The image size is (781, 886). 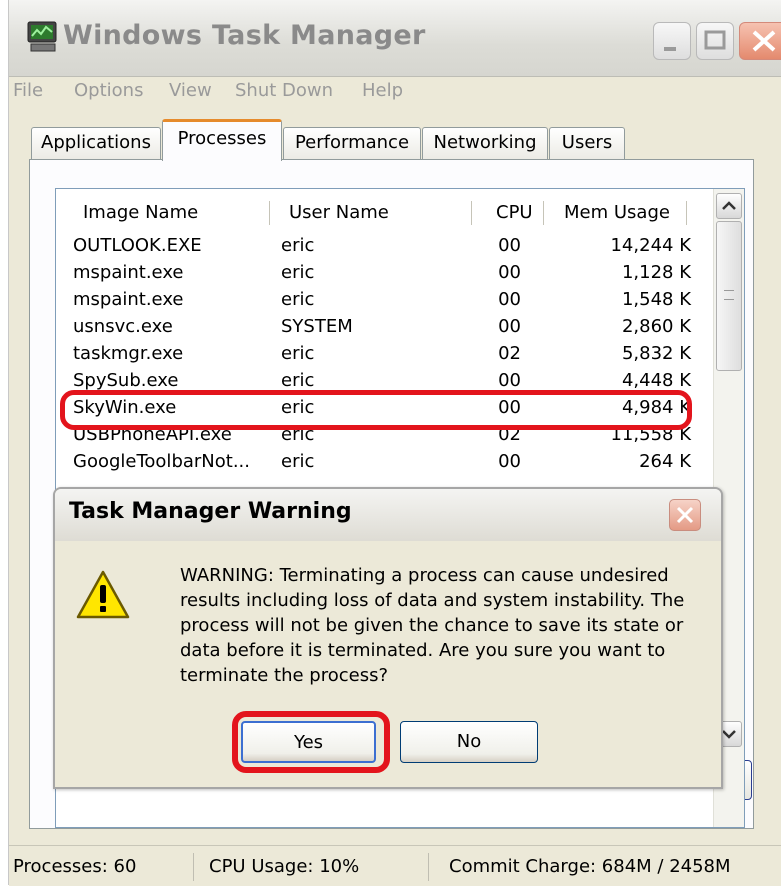 I want to click on table-row: mspaint.exe eric 00 1,128 K, so click(x=386, y=273).